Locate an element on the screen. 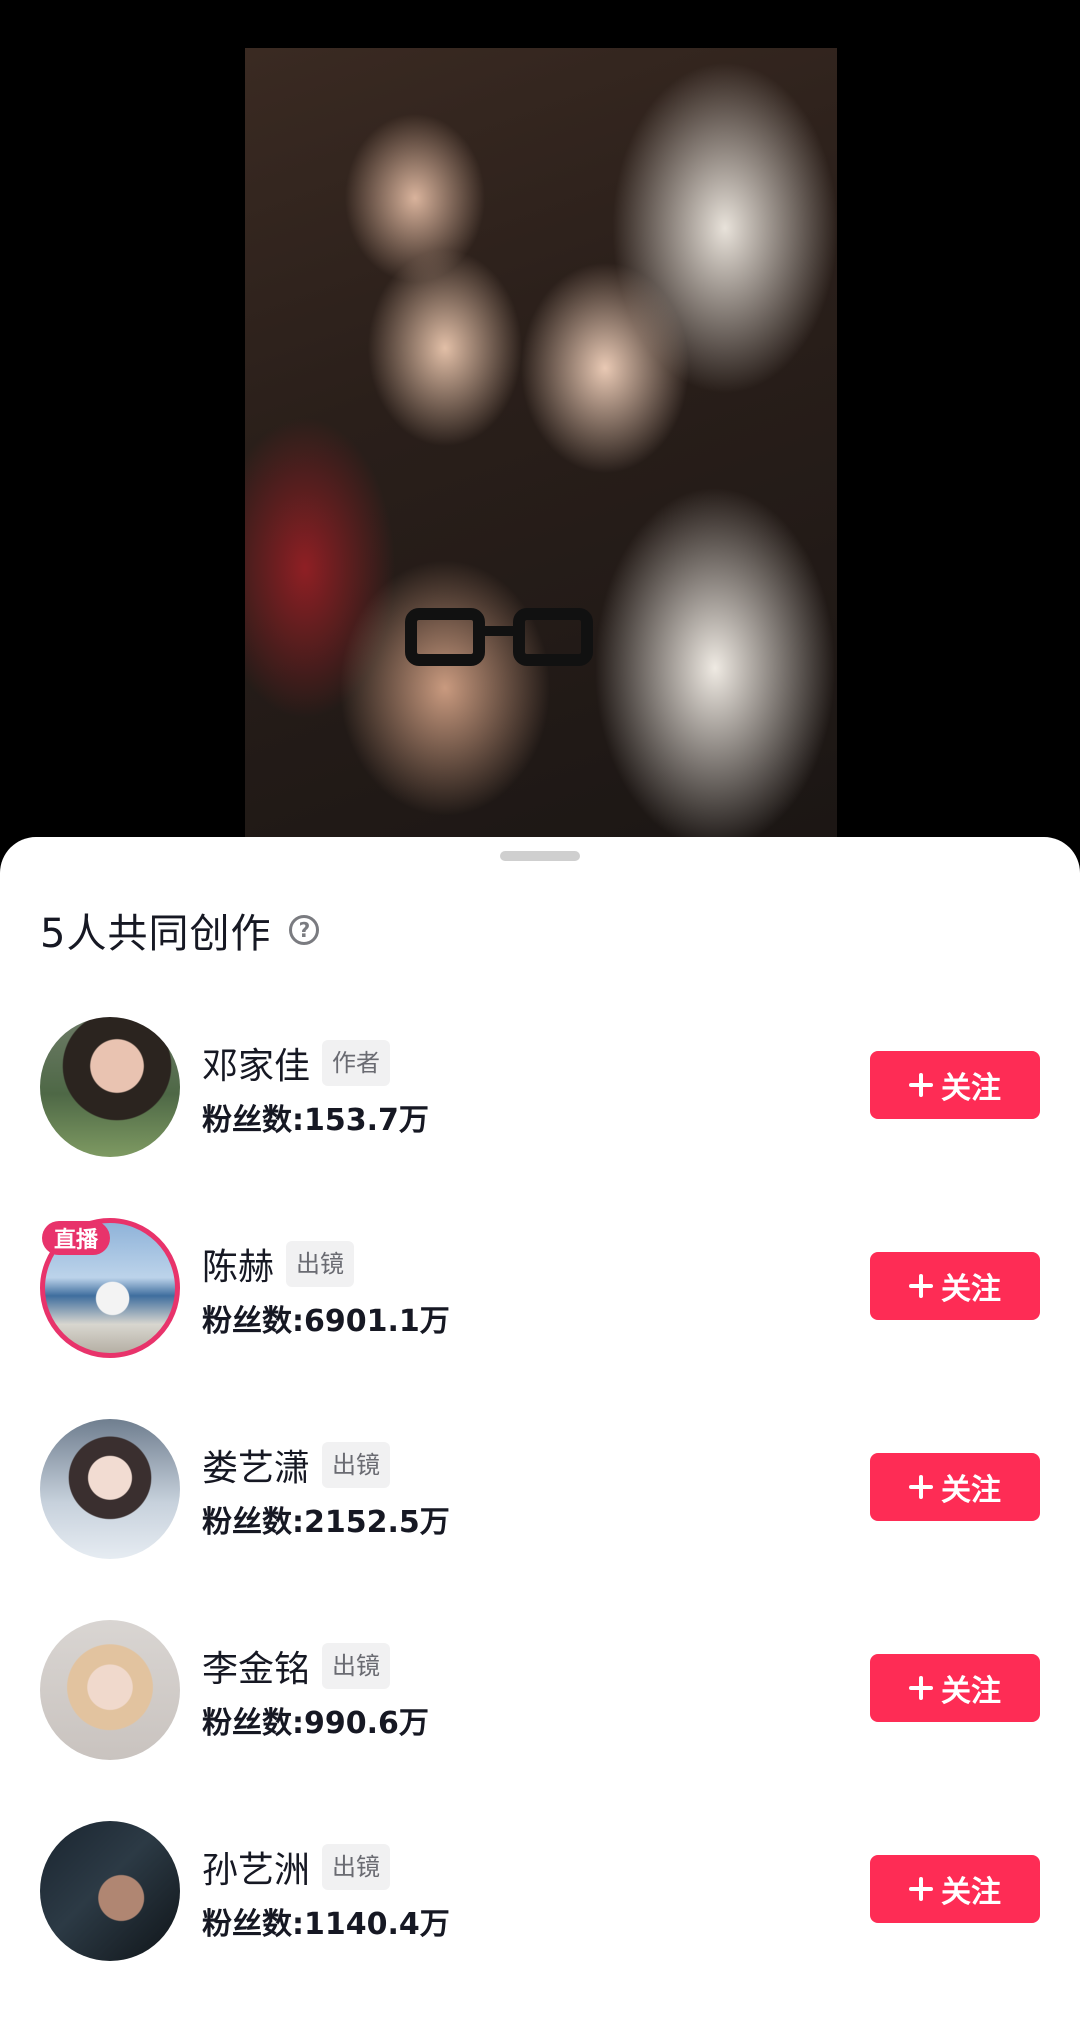 The height and width of the screenshot is (2022, 1080). question-circle-icon: ? is located at coordinates (304, 930).